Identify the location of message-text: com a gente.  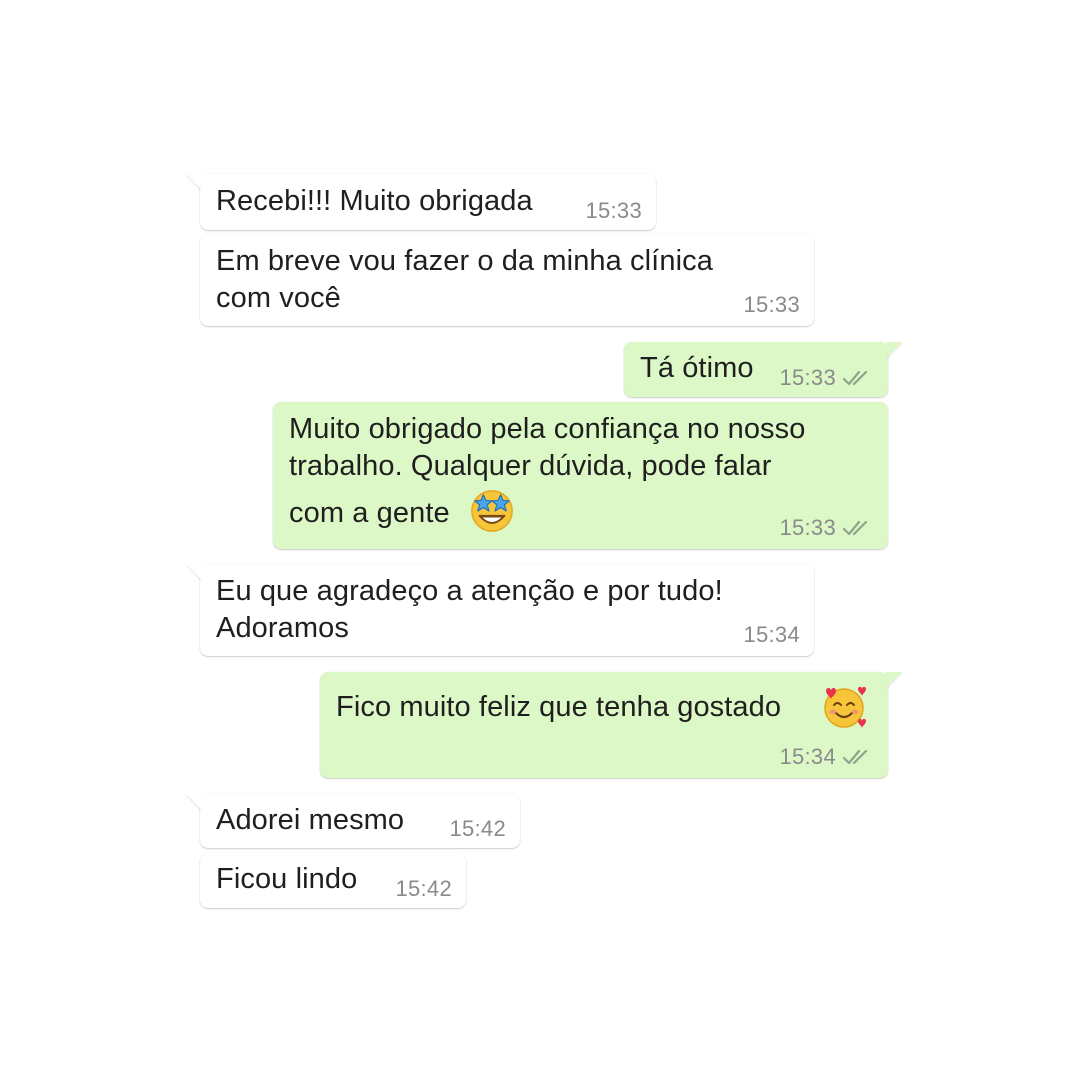
(369, 513).